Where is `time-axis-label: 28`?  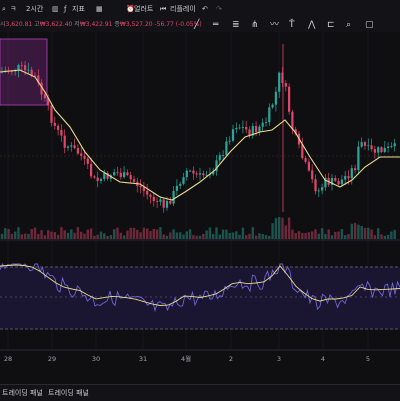
time-axis-label: 28 is located at coordinates (8, 359).